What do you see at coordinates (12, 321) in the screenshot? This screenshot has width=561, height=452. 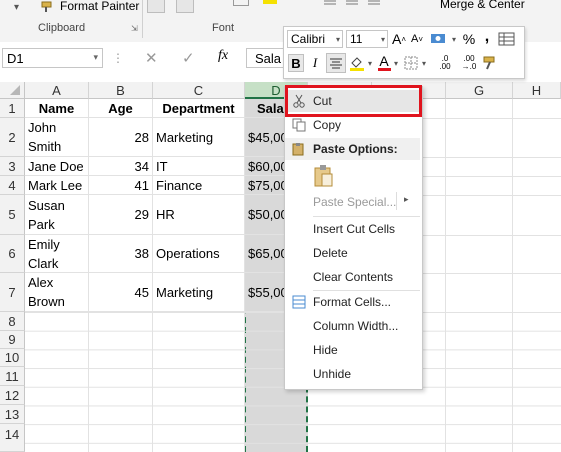 I see `row-header-8: 8` at bounding box center [12, 321].